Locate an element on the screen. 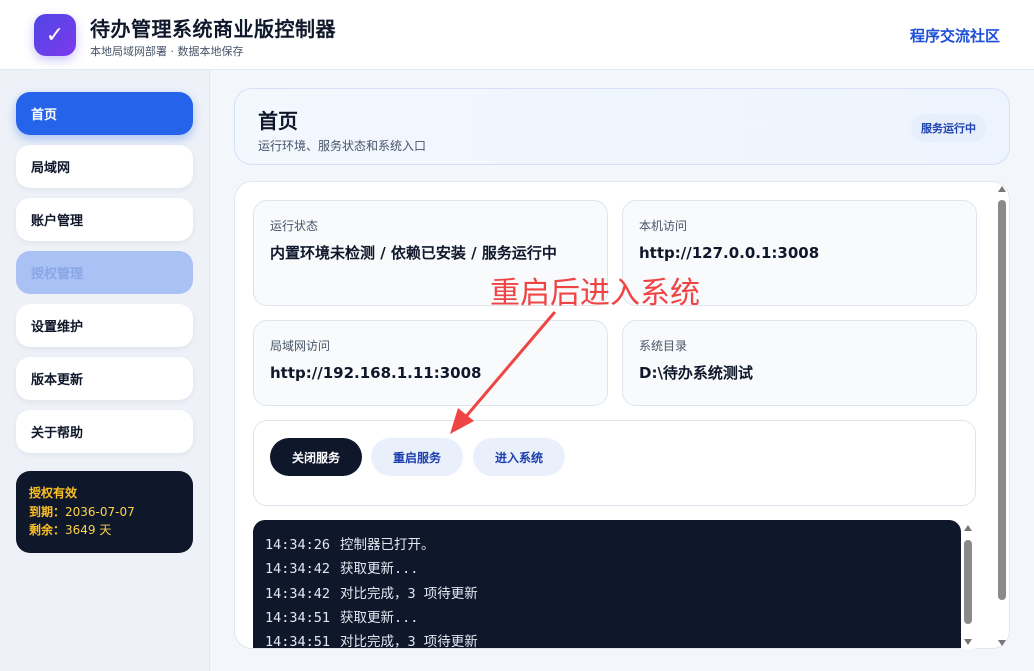 The height and width of the screenshot is (671, 1034). license-status-box: 授权有效 到期：2036-07-07 剩余：3649 天 is located at coordinates (104, 512).